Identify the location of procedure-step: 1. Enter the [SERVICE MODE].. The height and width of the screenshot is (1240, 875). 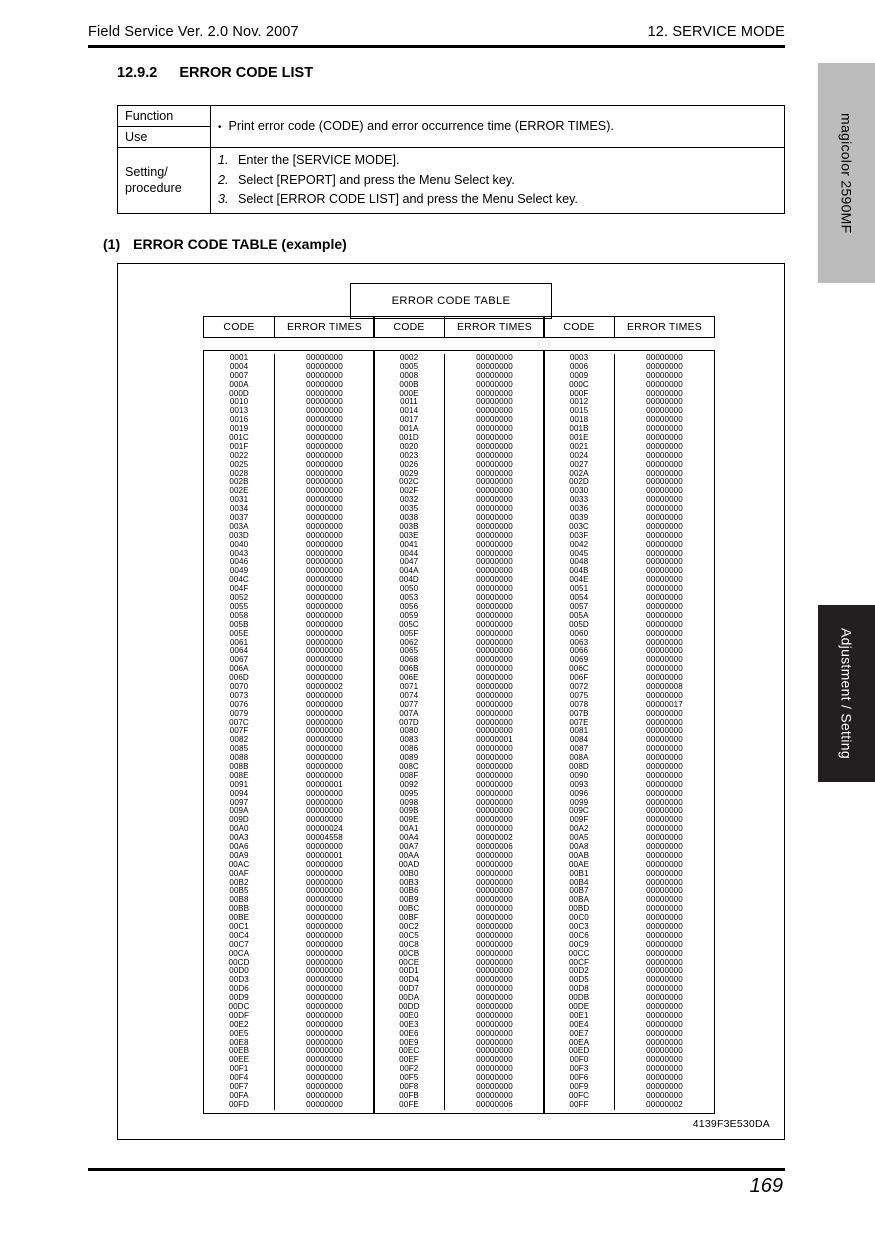
(497, 161).